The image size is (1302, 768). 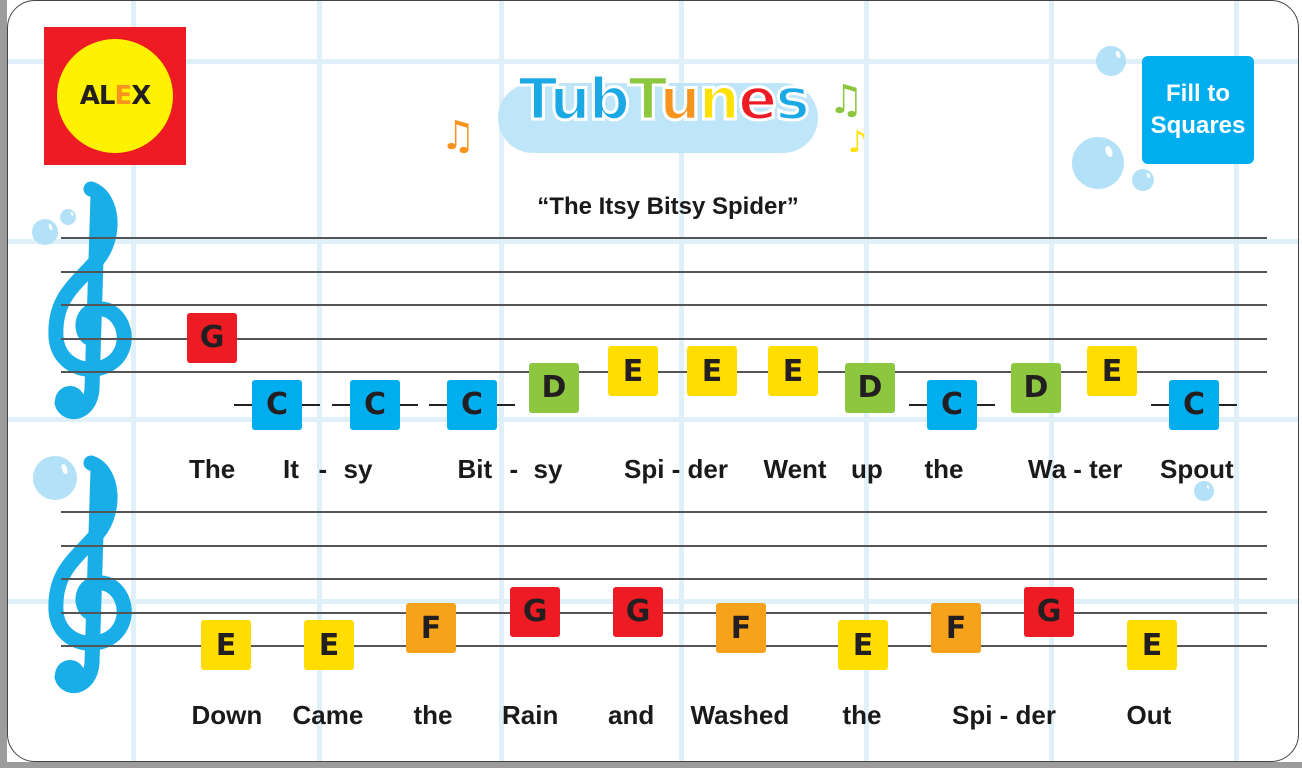 What do you see at coordinates (3, 384) in the screenshot?
I see `card-shadow-left` at bounding box center [3, 384].